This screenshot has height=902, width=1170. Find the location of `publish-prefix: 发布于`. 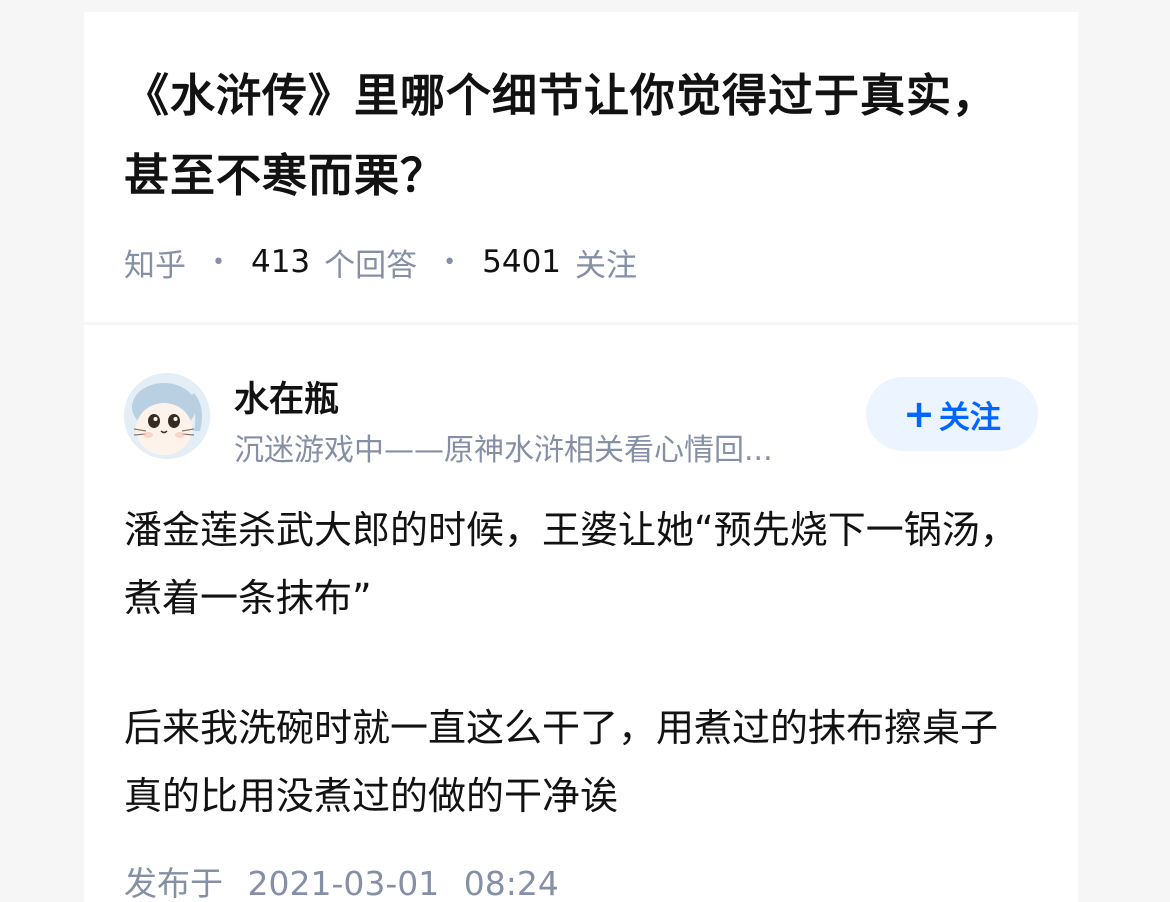

publish-prefix: 发布于 is located at coordinates (173, 883).